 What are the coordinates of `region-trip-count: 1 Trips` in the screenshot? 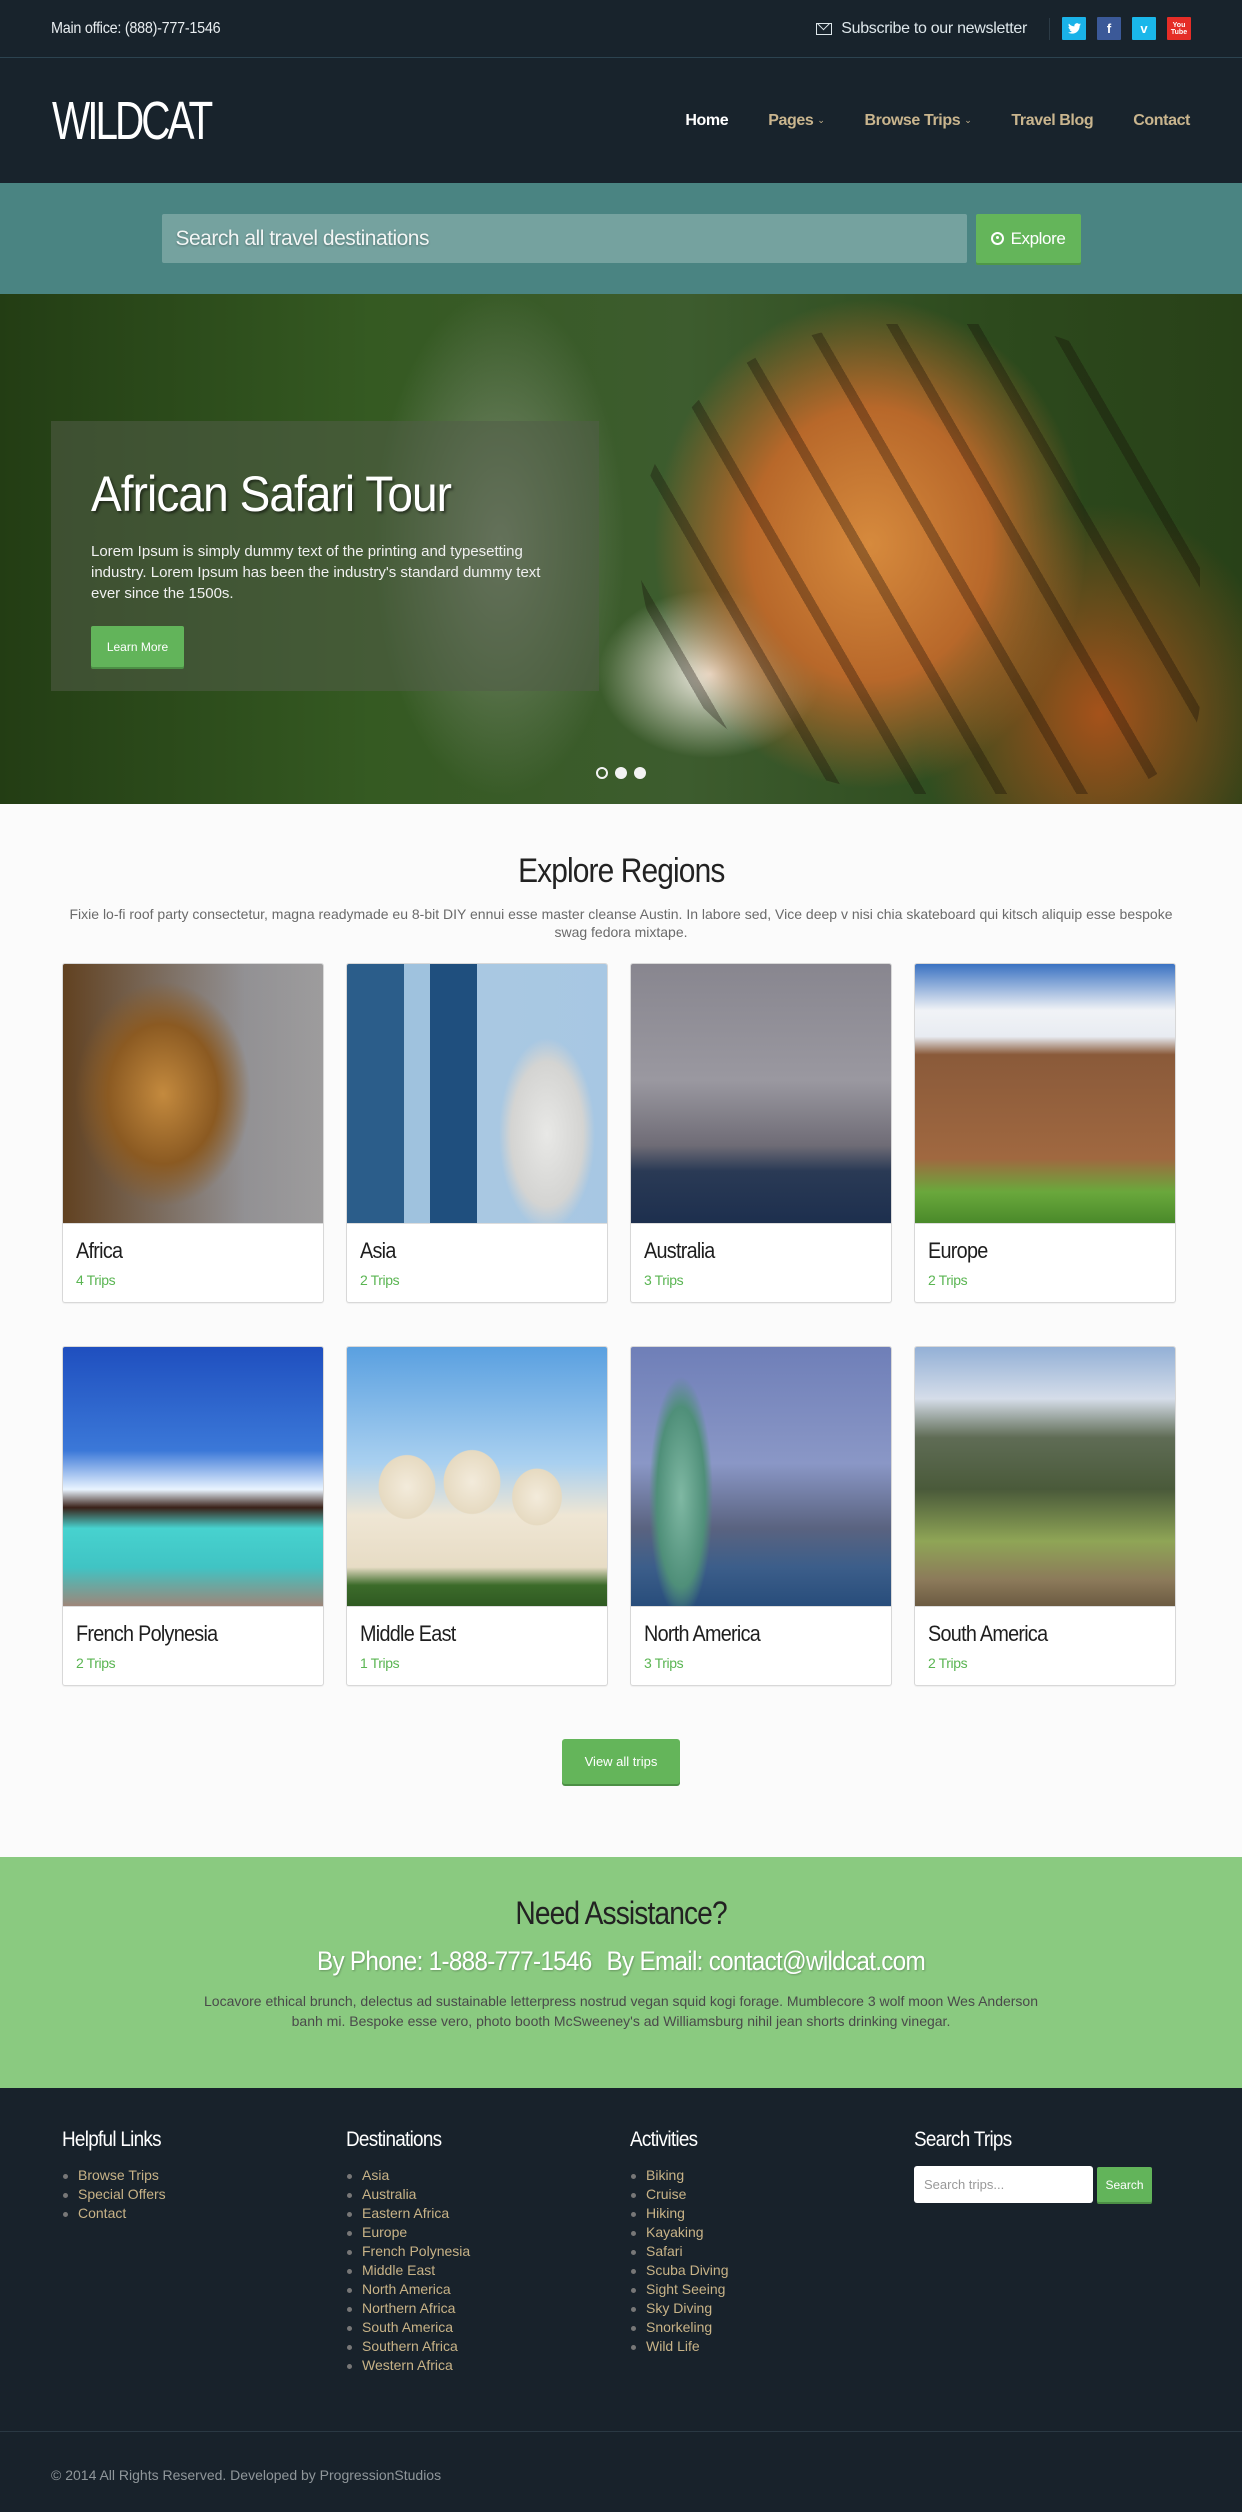 It's located at (483, 1663).